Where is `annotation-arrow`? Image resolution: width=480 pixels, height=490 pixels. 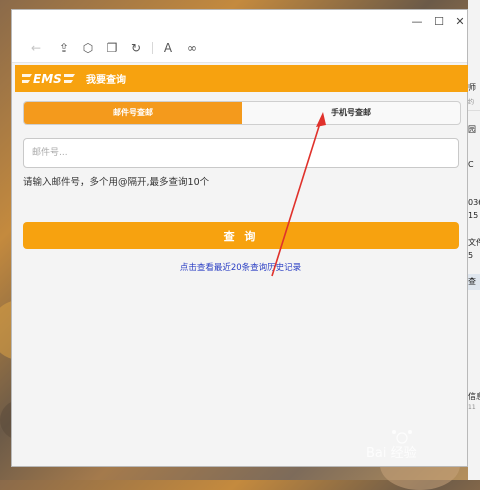 annotation-arrow is located at coordinates (298, 194).